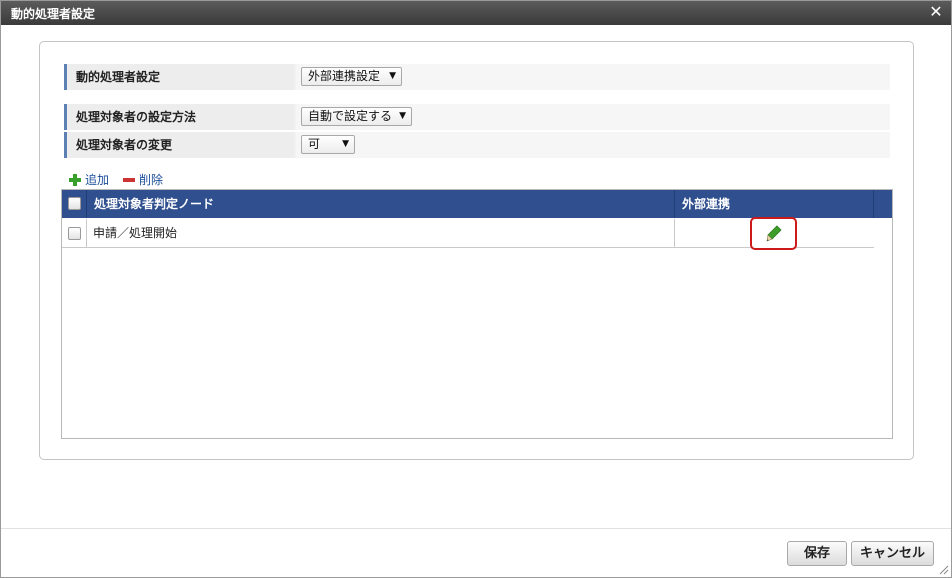  I want to click on column-header-external: 外部連携, so click(774, 204).